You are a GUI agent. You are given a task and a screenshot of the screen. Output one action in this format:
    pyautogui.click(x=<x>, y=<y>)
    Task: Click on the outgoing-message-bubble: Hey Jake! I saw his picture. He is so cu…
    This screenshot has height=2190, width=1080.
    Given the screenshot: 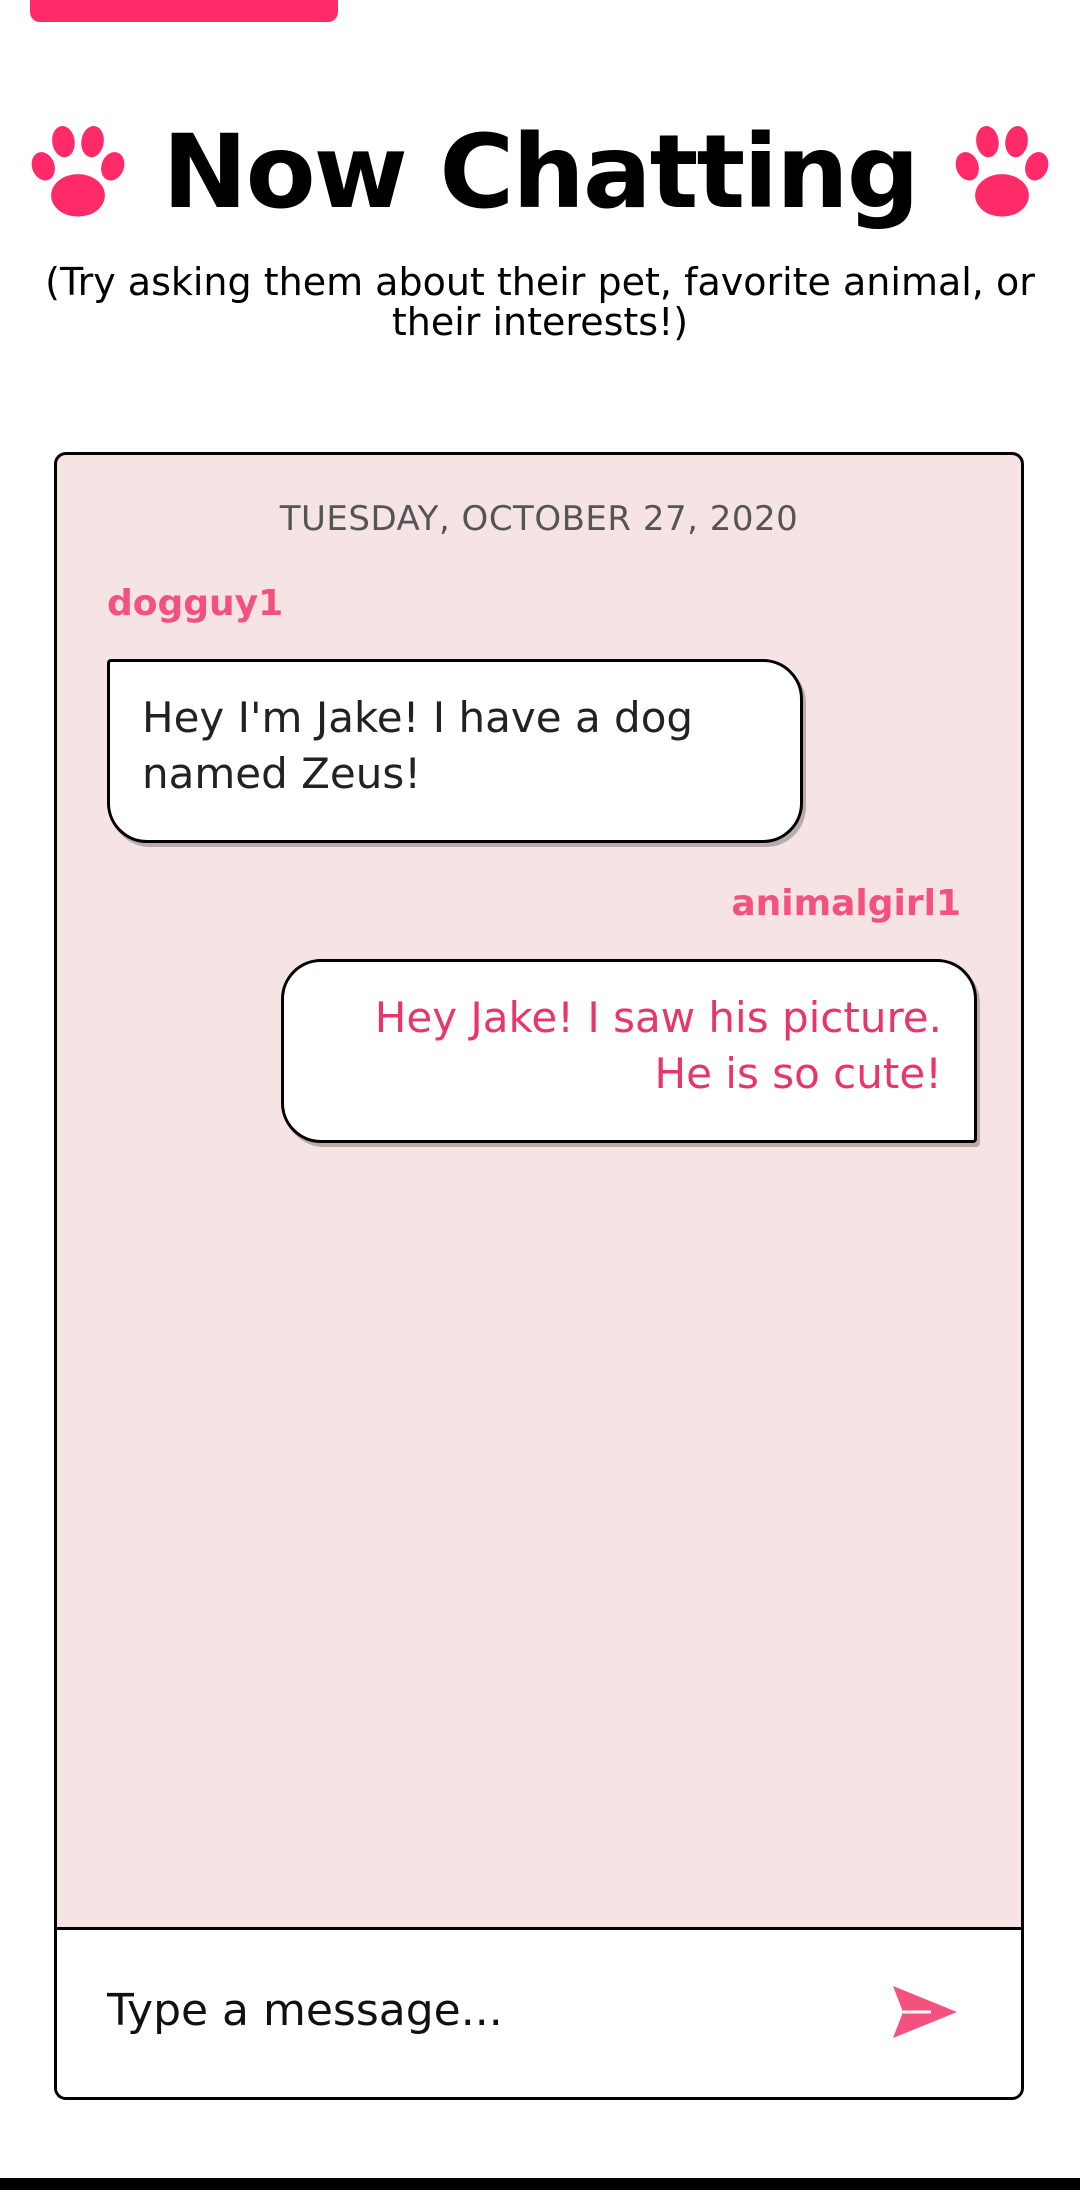 What is the action you would take?
    pyautogui.click(x=629, y=1051)
    